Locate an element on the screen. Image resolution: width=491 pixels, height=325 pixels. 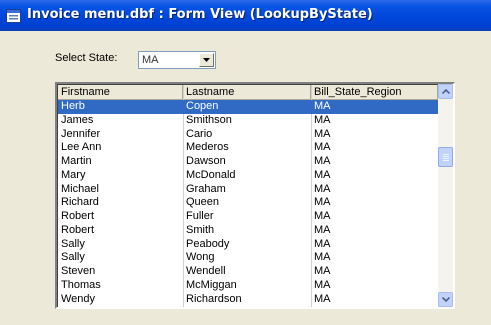
cell-lastname: Richardson is located at coordinates (214, 298).